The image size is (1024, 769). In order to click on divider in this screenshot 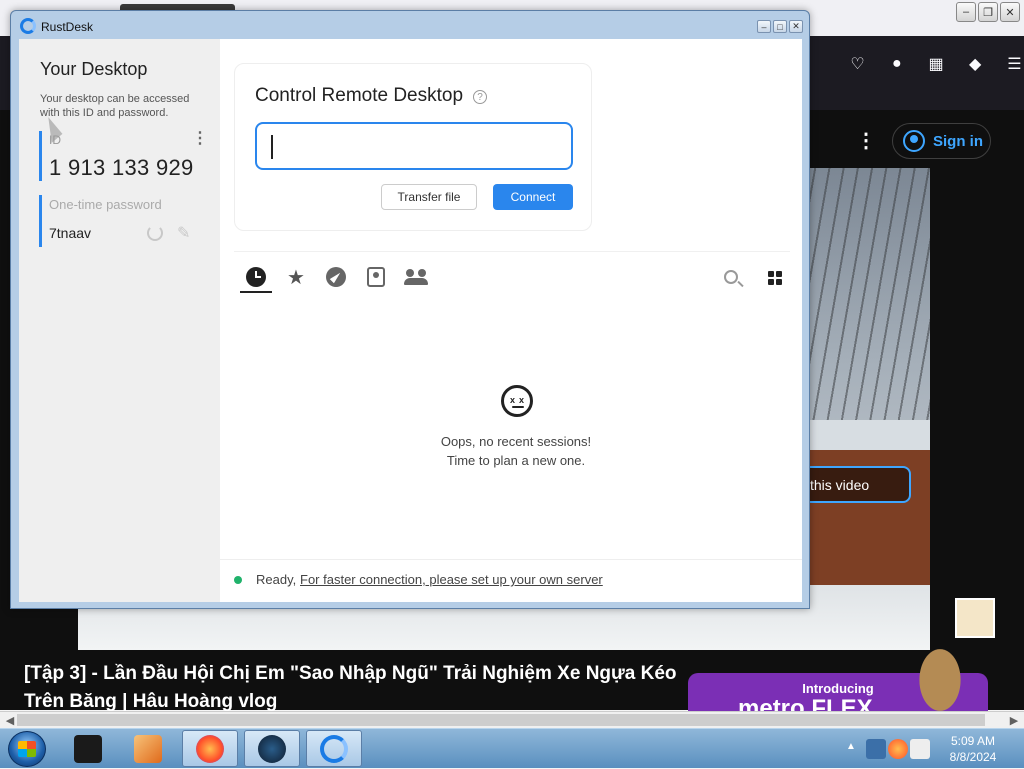, I will do `click(512, 251)`.